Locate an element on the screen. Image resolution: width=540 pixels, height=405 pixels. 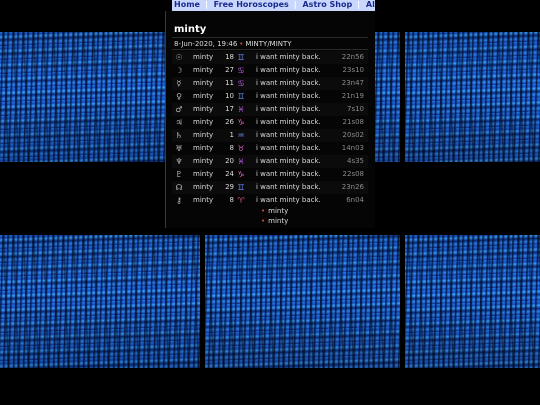
row-time: 6n04 is located at coordinates (355, 200).